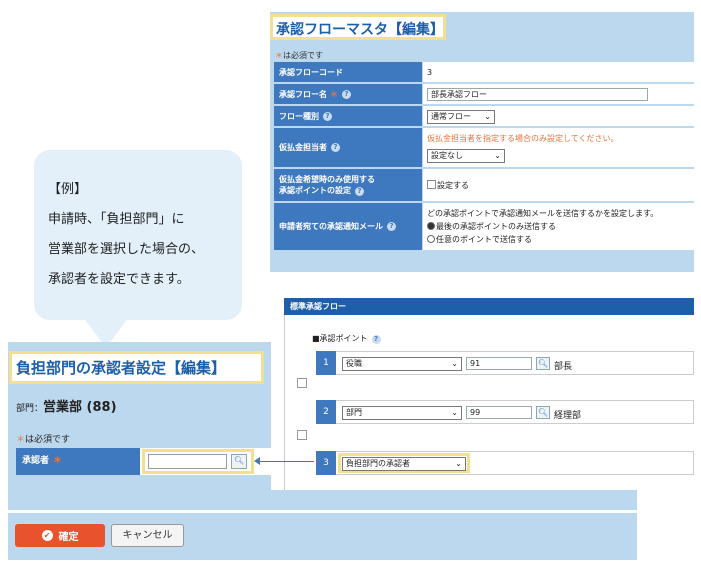  What do you see at coordinates (286, 461) in the screenshot?
I see `pointer-arrow-line` at bounding box center [286, 461].